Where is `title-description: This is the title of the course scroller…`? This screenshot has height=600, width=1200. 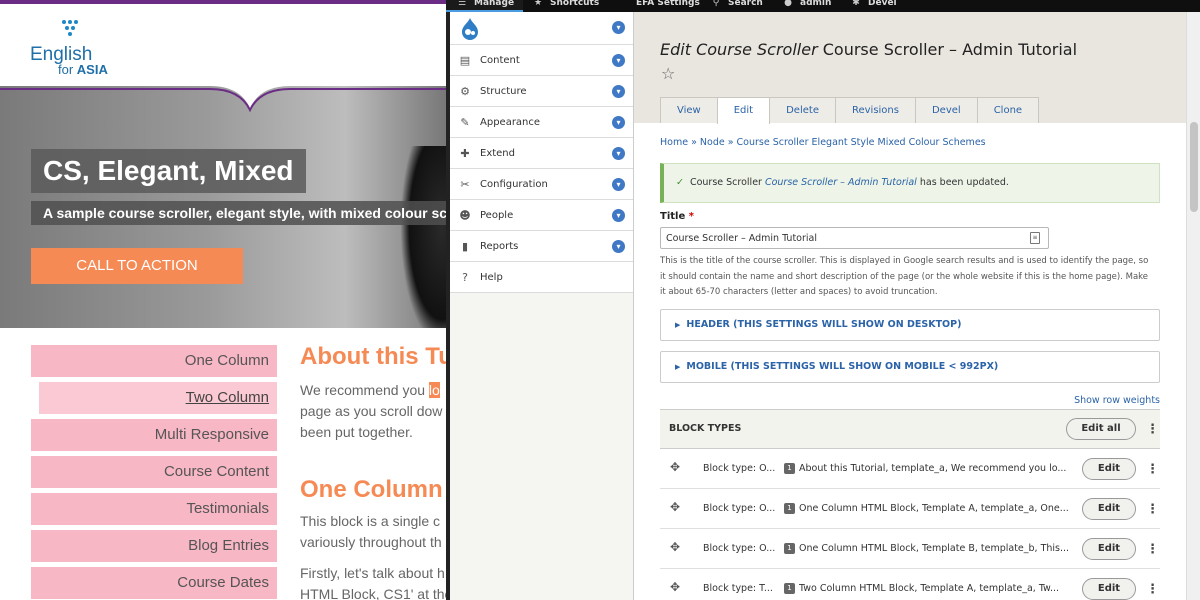
title-description: This is the title of the course scroller… is located at coordinates (904, 276).